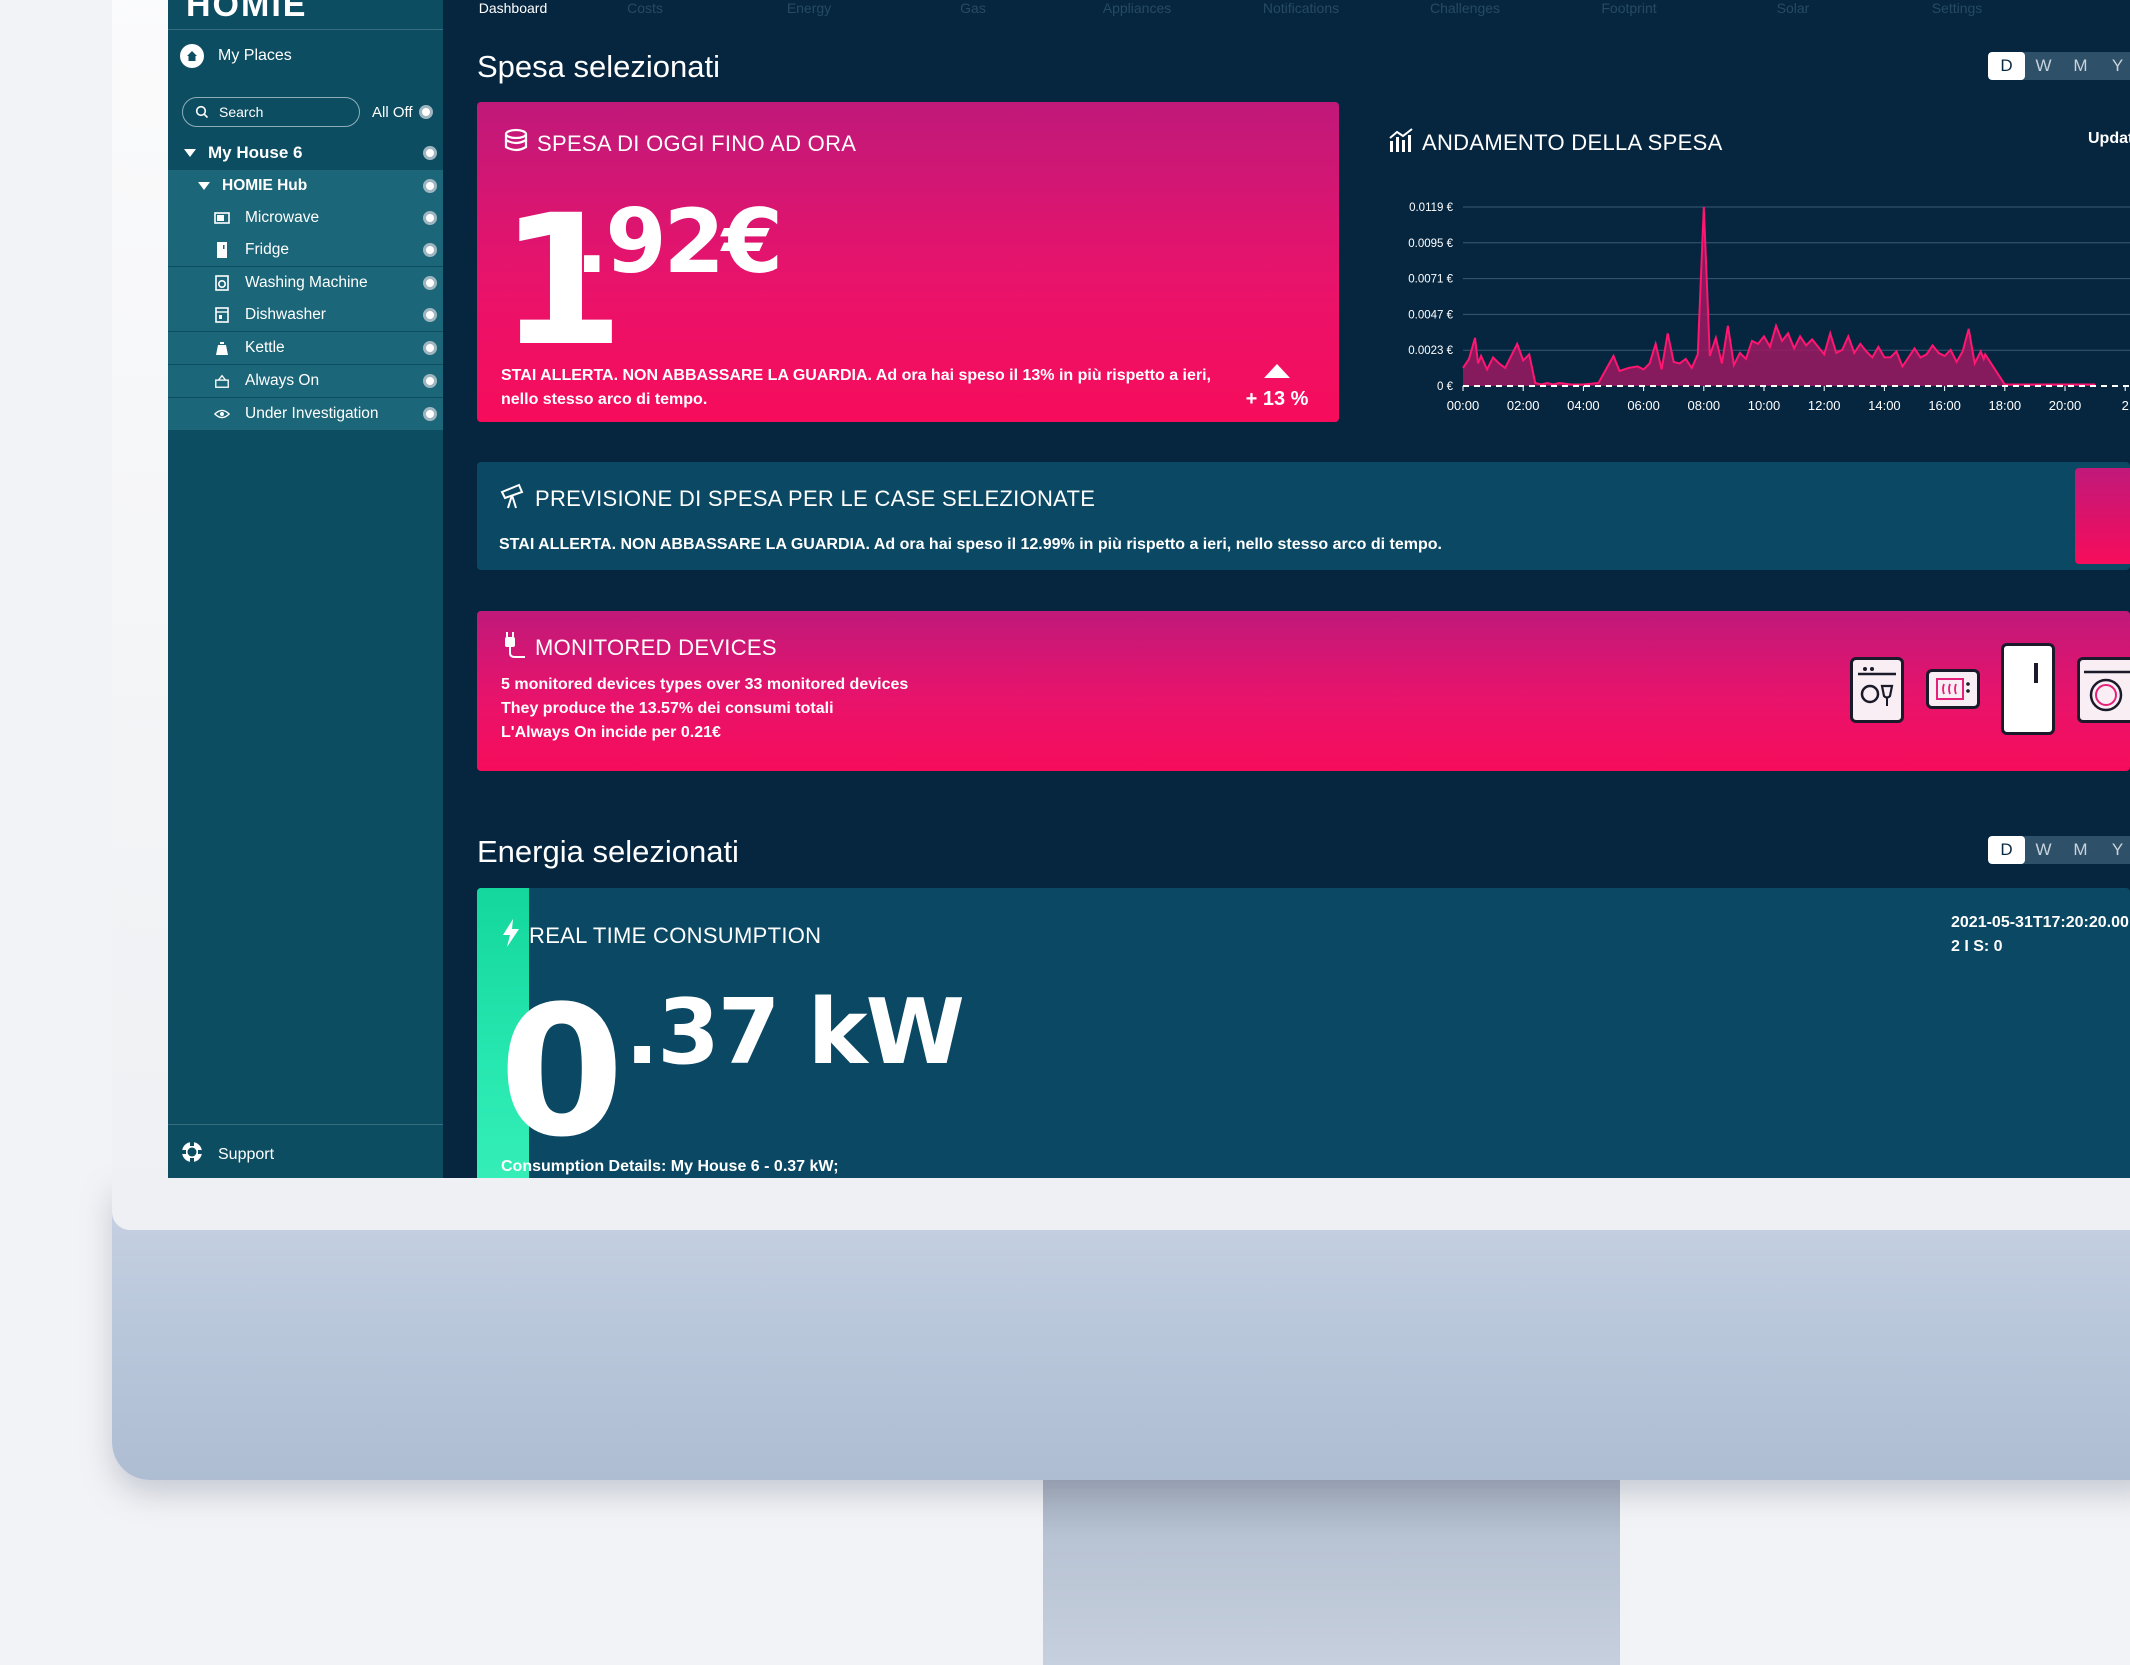  What do you see at coordinates (202, 112) in the screenshot?
I see `search-icon` at bounding box center [202, 112].